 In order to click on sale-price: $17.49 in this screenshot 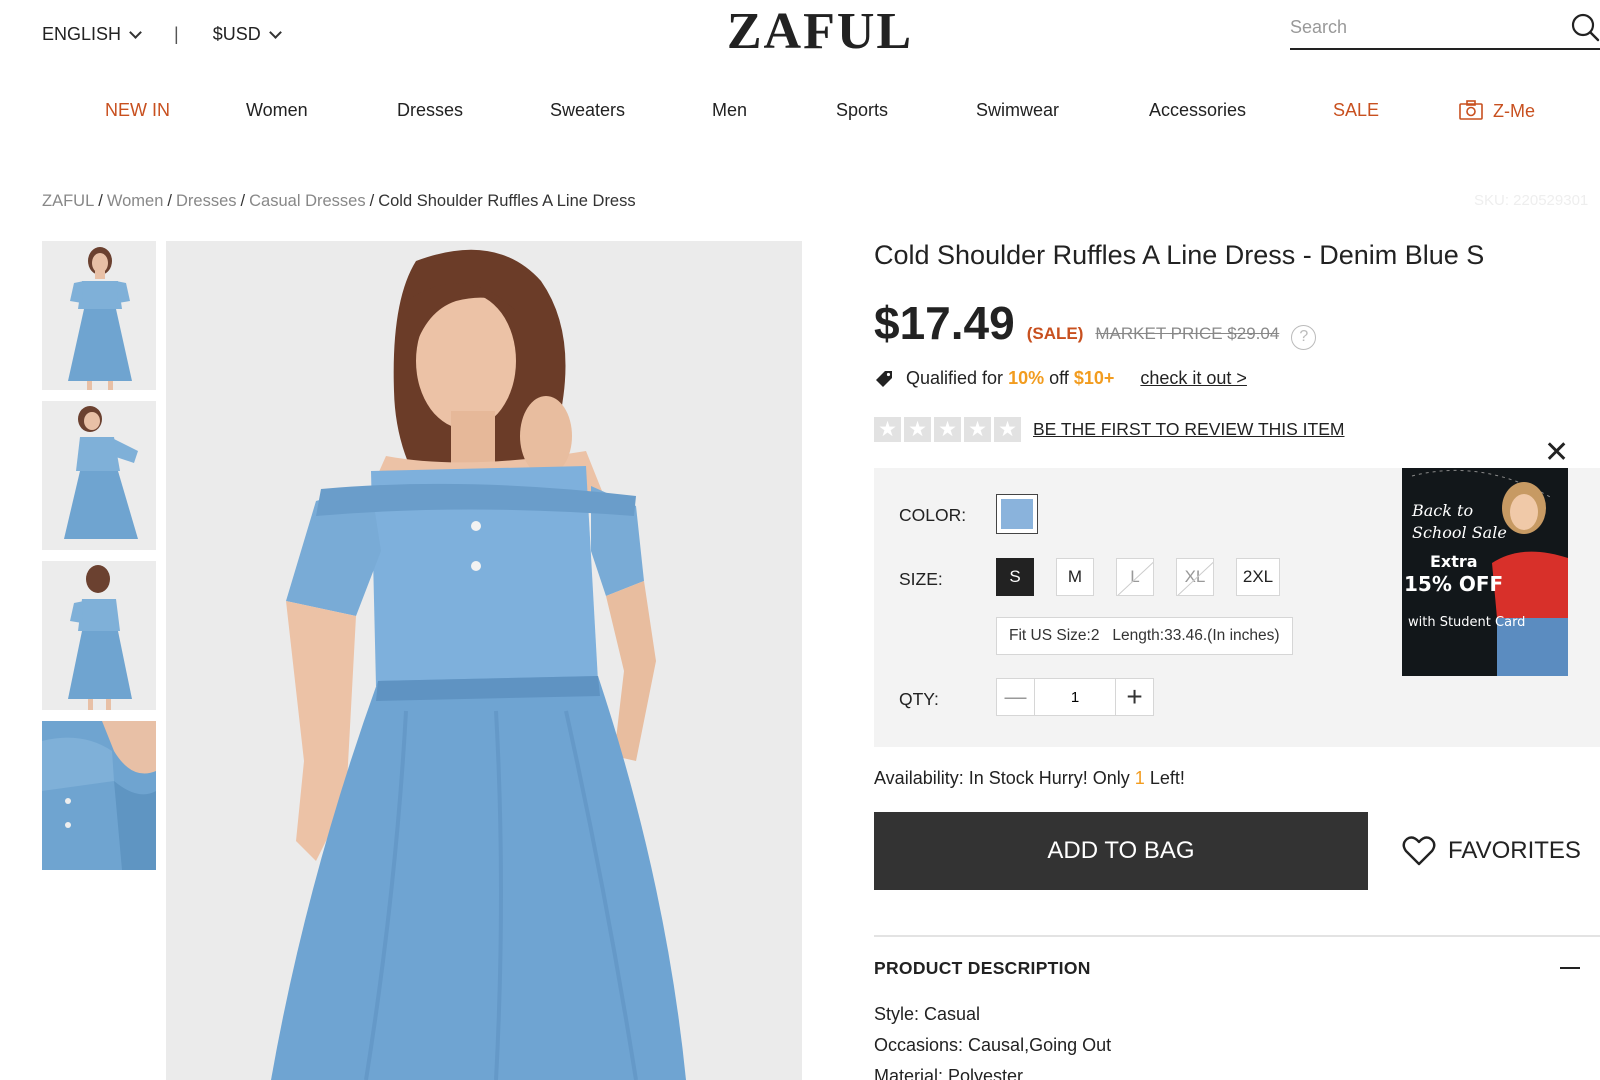, I will do `click(944, 323)`.